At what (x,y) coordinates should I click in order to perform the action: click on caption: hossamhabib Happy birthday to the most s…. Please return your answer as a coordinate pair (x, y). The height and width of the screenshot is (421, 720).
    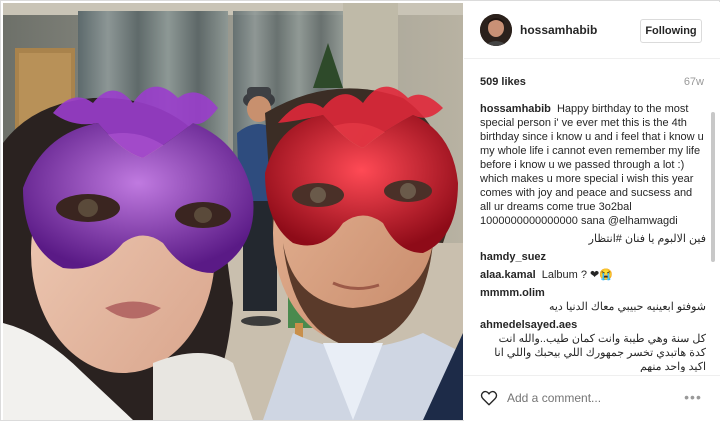
    Looking at the image, I should click on (593, 165).